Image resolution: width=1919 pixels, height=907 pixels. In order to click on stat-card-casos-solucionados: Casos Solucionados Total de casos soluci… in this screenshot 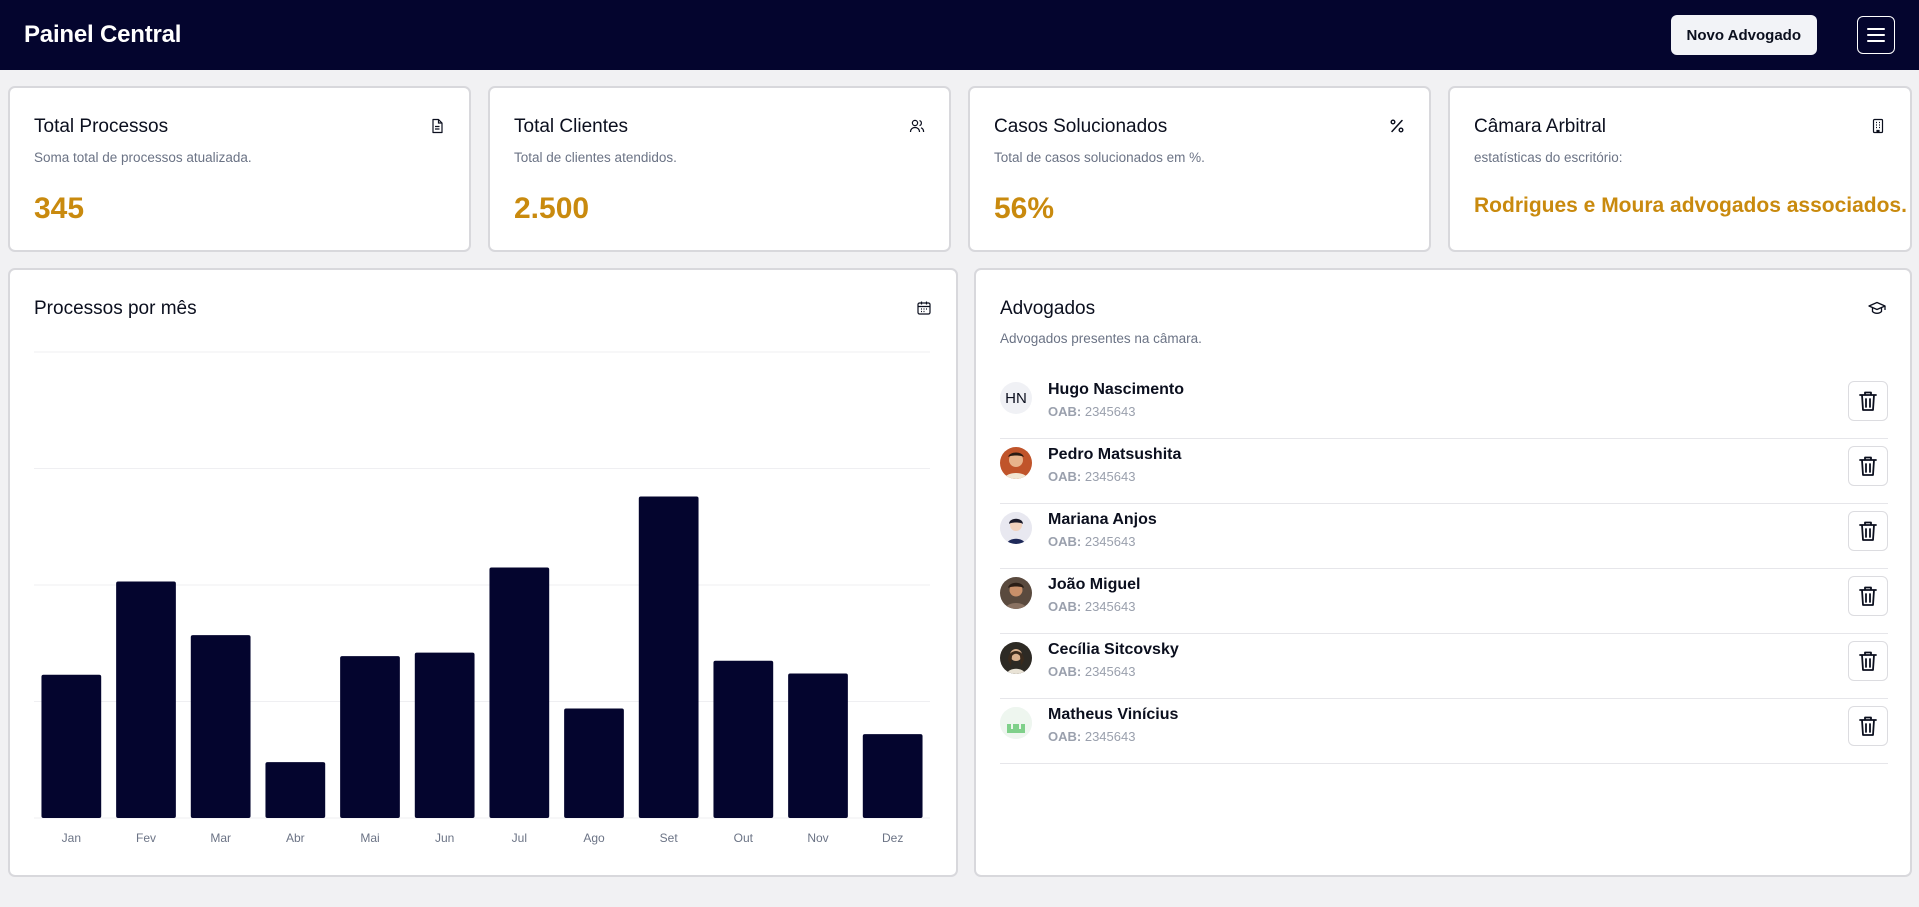, I will do `click(1199, 169)`.